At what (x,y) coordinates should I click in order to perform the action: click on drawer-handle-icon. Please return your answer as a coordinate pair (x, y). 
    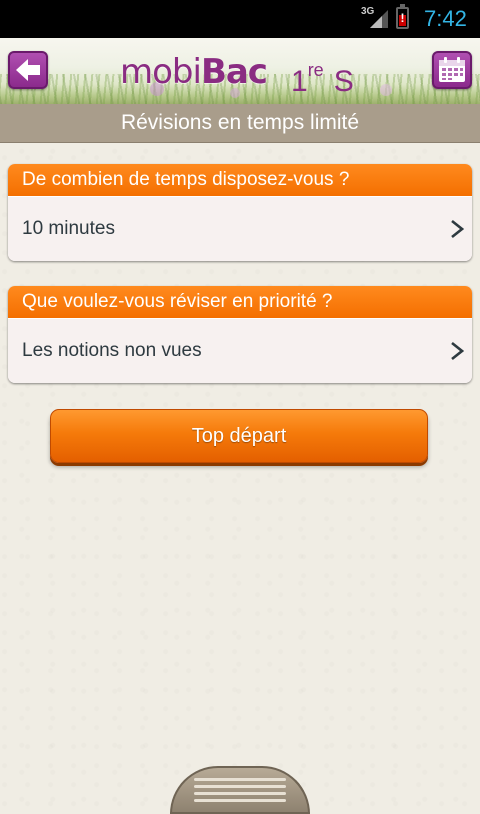
    Looking at the image, I should click on (240, 790).